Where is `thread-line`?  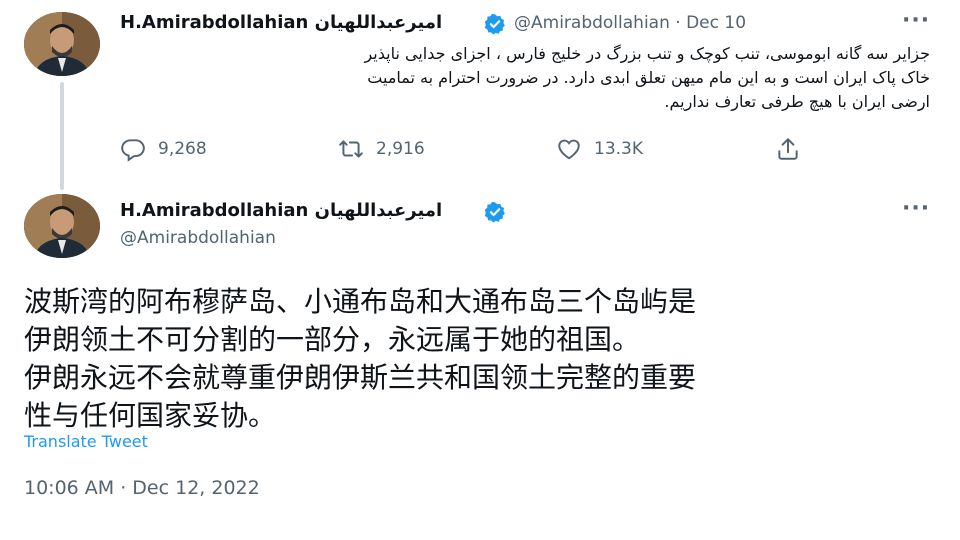
thread-line is located at coordinates (62, 136).